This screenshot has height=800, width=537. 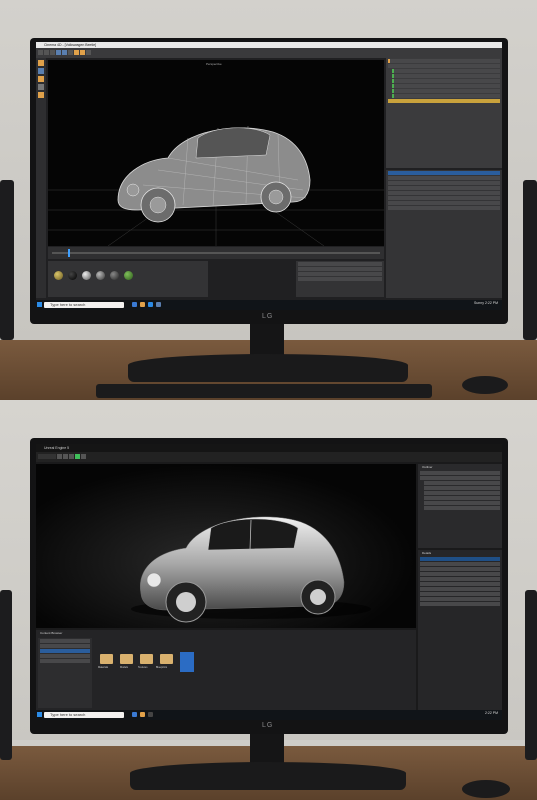 I want to click on timeline, so click(x=216, y=253).